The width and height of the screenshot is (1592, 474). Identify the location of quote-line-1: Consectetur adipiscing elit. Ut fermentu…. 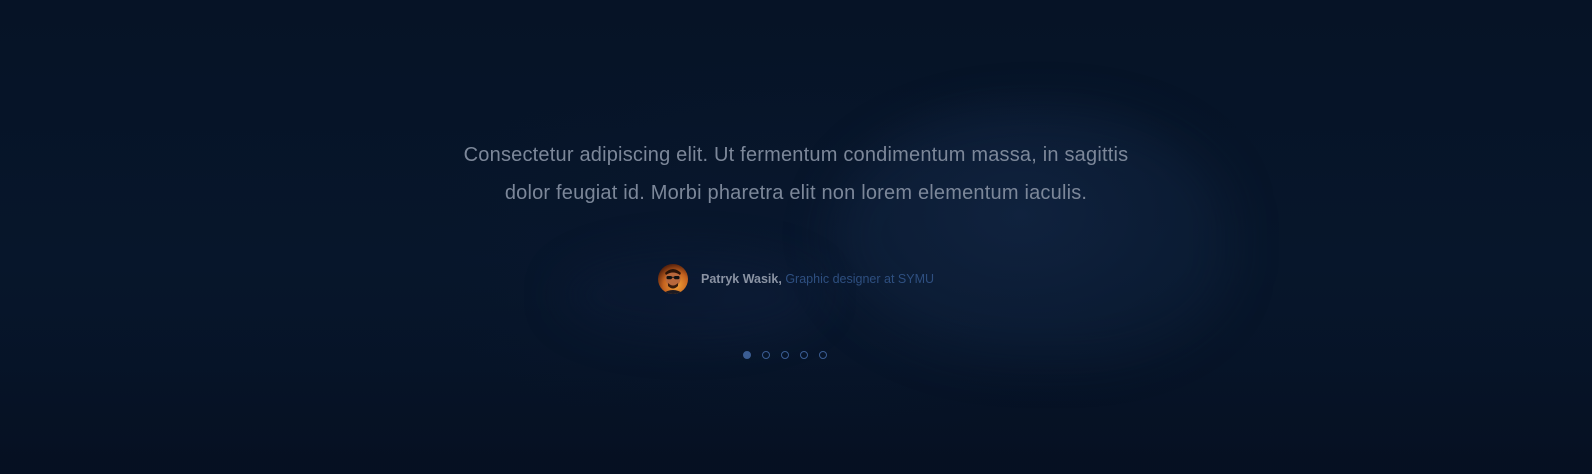
(796, 155).